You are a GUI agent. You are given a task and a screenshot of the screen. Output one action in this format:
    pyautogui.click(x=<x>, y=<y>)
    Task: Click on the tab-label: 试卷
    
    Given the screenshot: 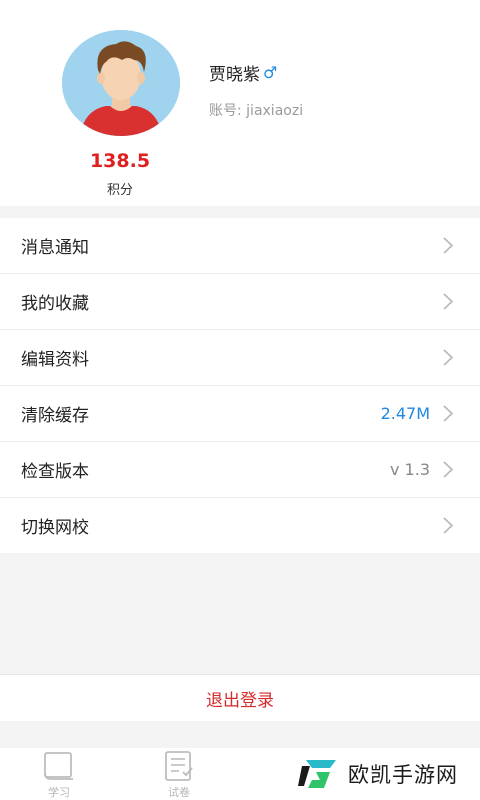 What is the action you would take?
    pyautogui.click(x=179, y=792)
    